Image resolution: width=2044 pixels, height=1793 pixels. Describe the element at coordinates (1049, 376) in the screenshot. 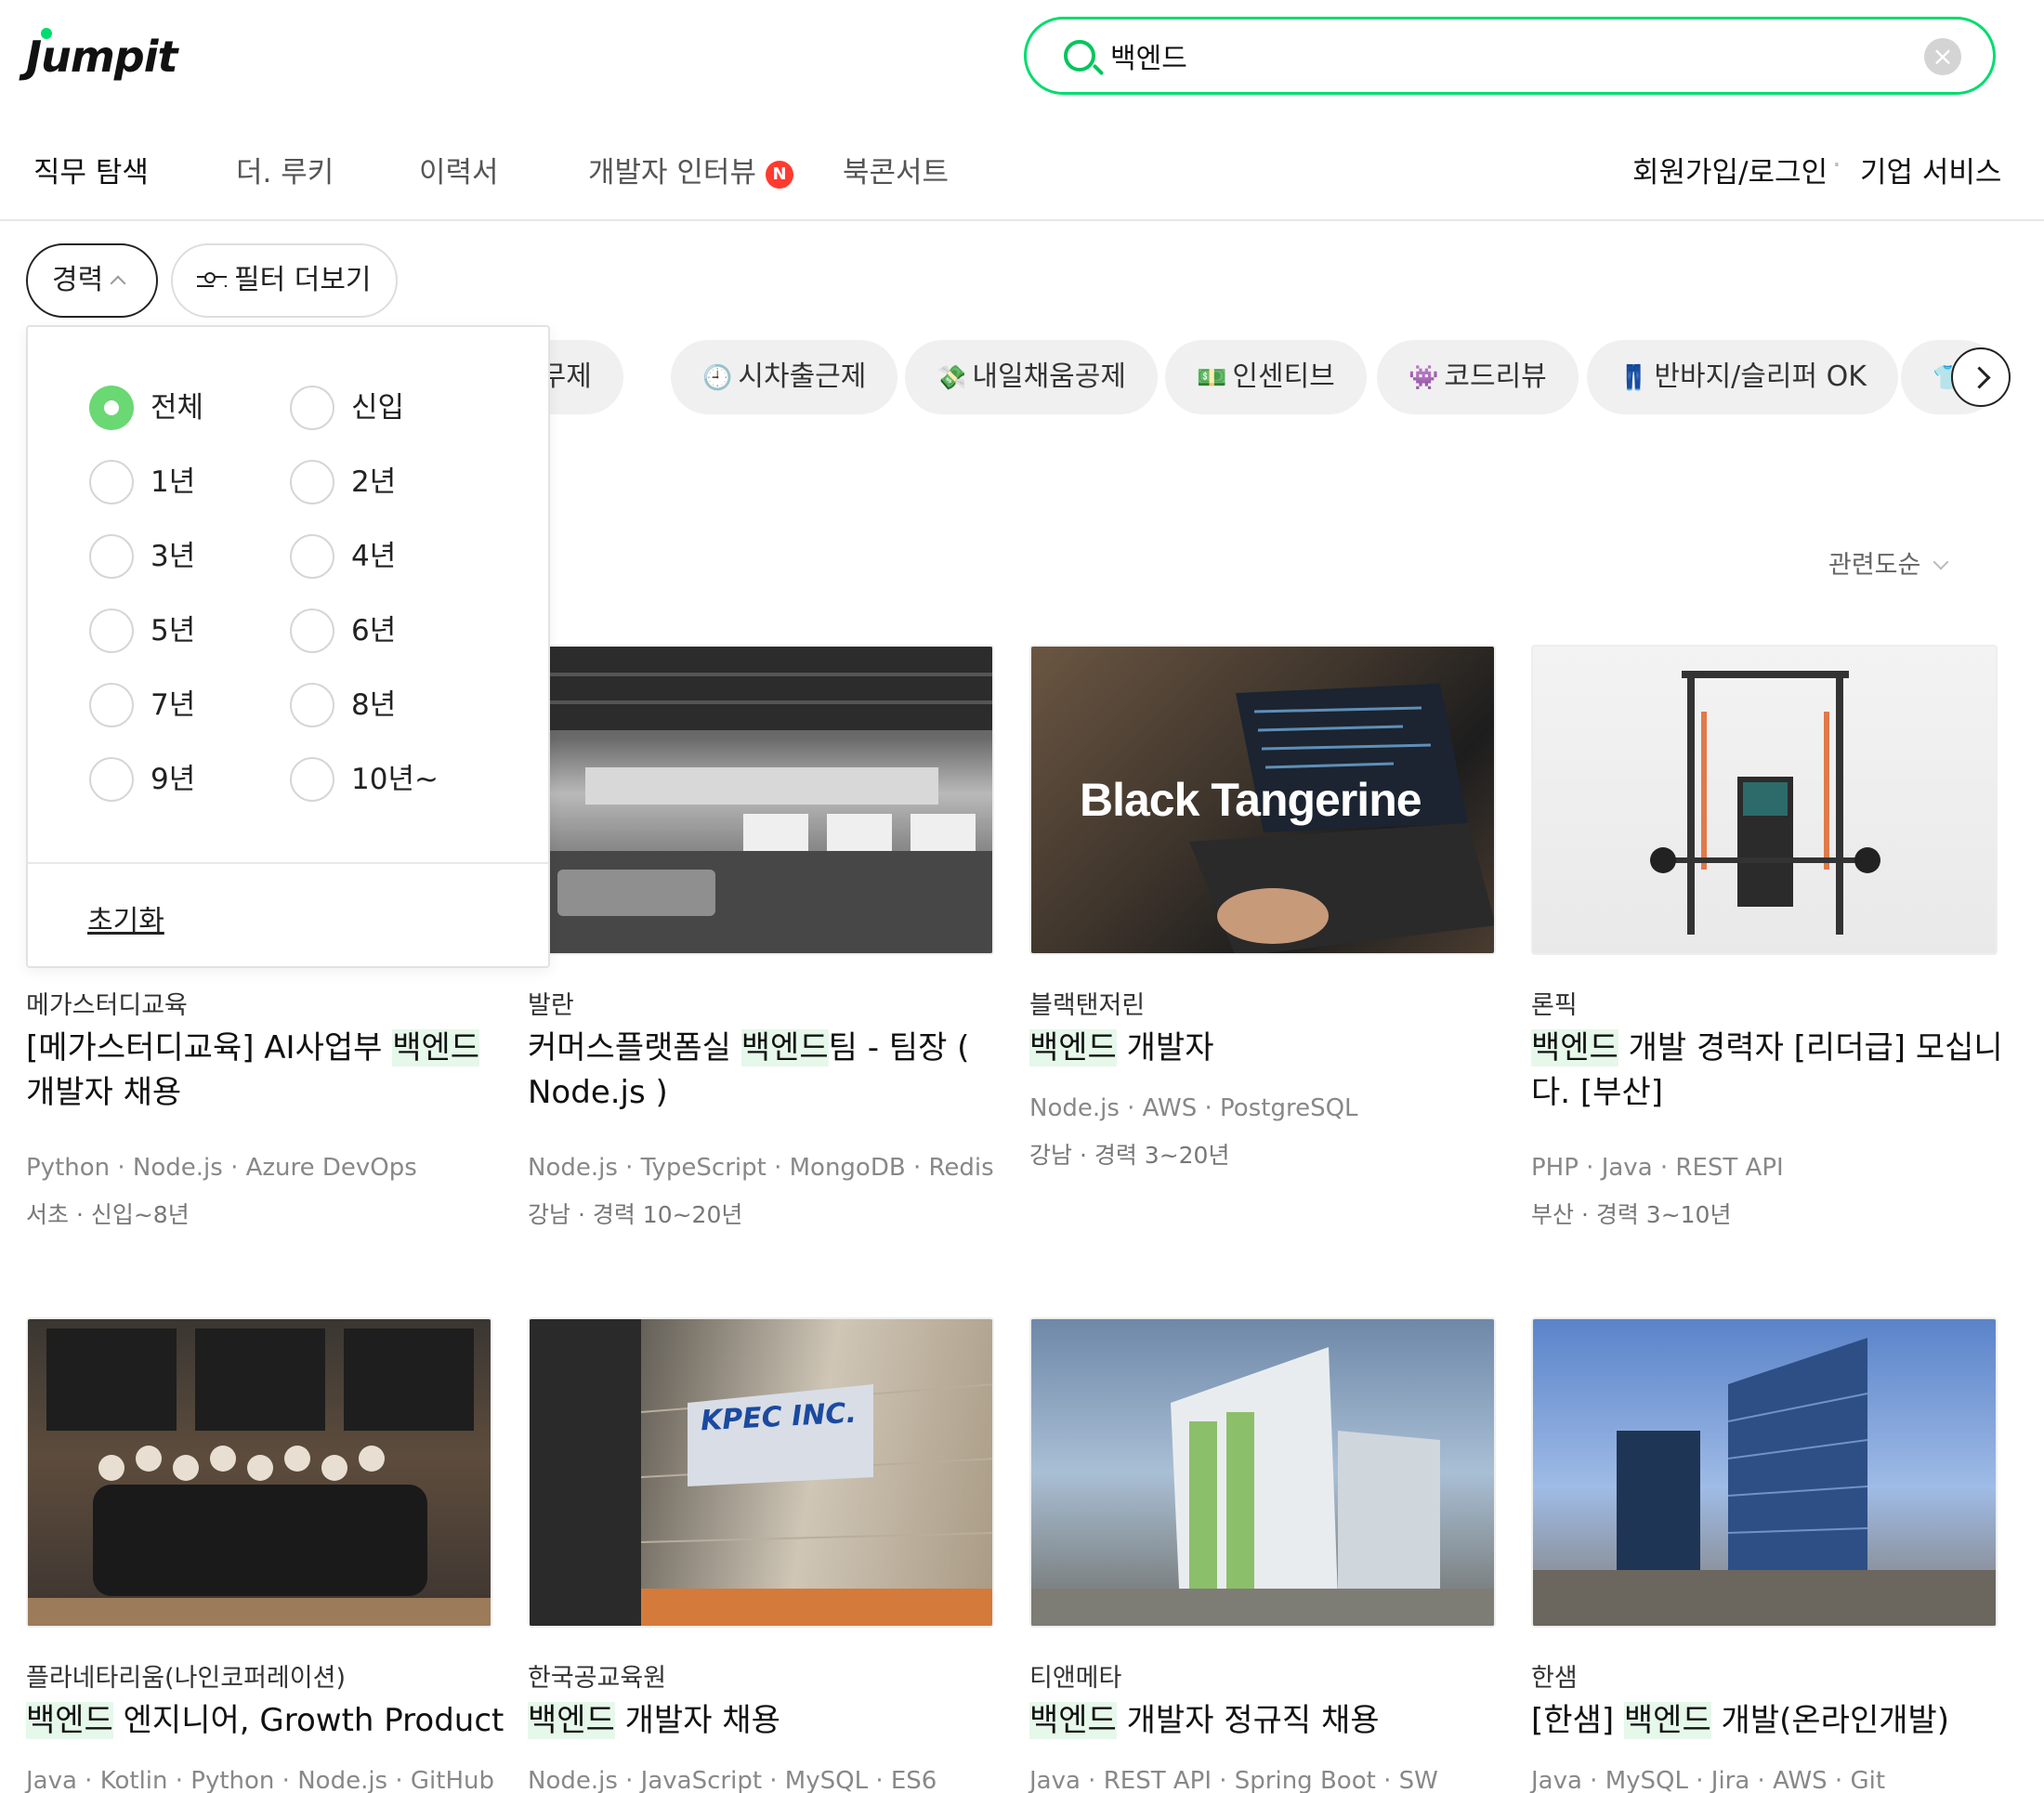

I see `tag-label: 내일채움공제` at that location.